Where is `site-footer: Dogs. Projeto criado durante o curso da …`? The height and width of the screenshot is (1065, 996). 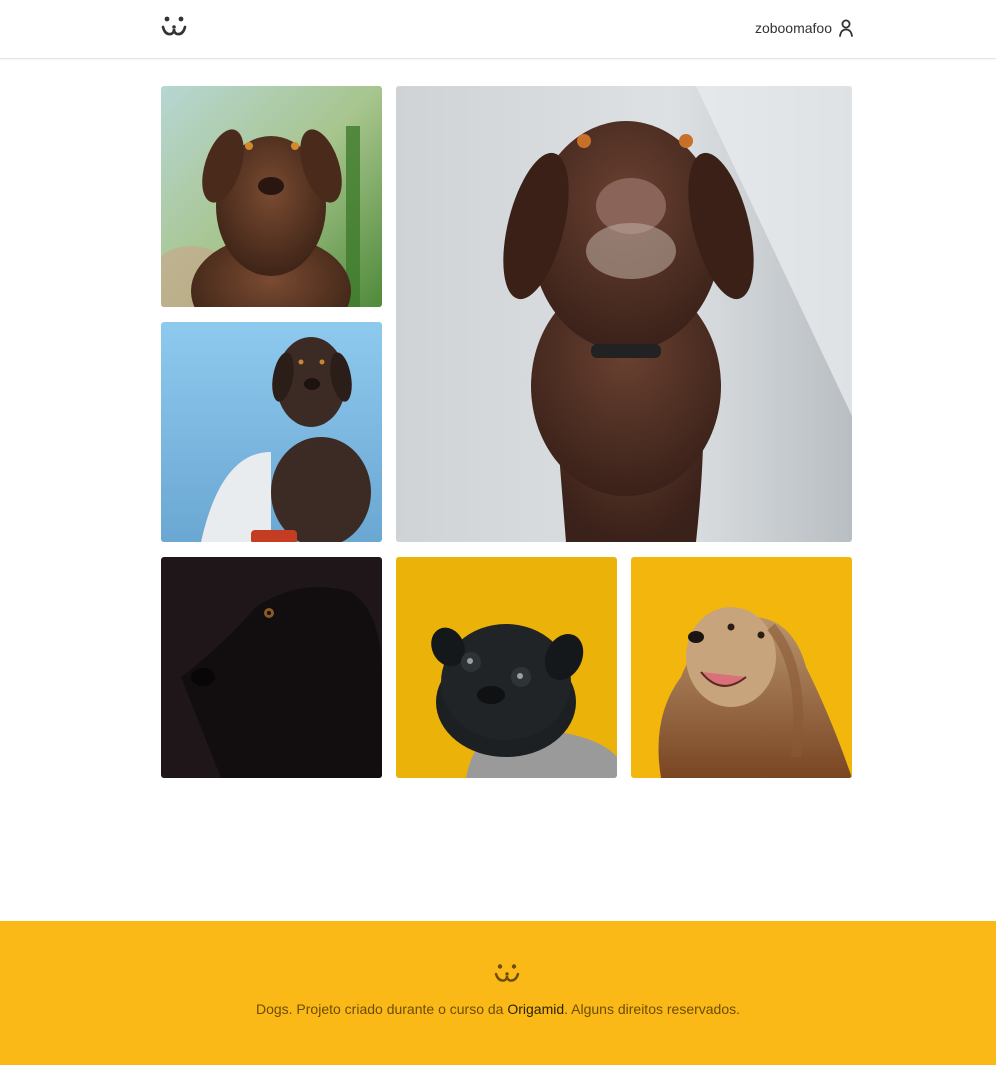
site-footer: Dogs. Projeto criado durante o curso da … is located at coordinates (498, 993).